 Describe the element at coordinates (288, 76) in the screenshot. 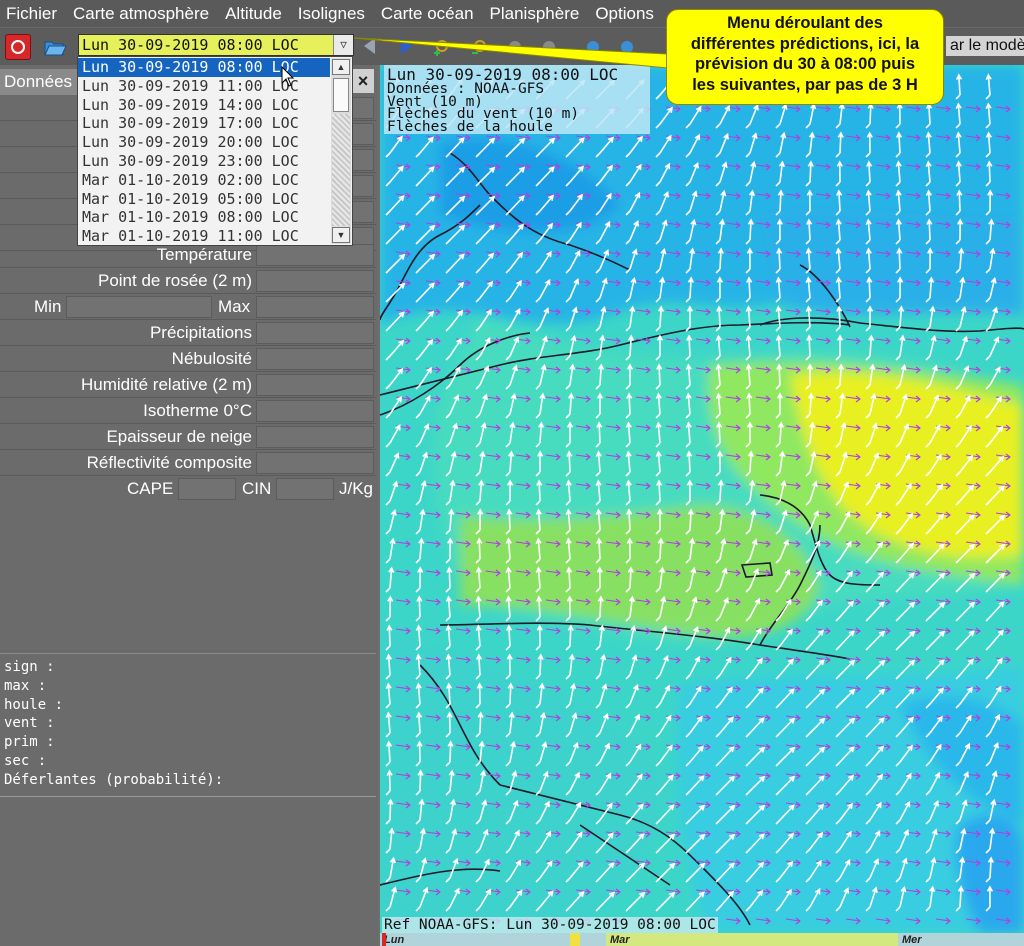

I see `mouse-cursor-icon` at that location.